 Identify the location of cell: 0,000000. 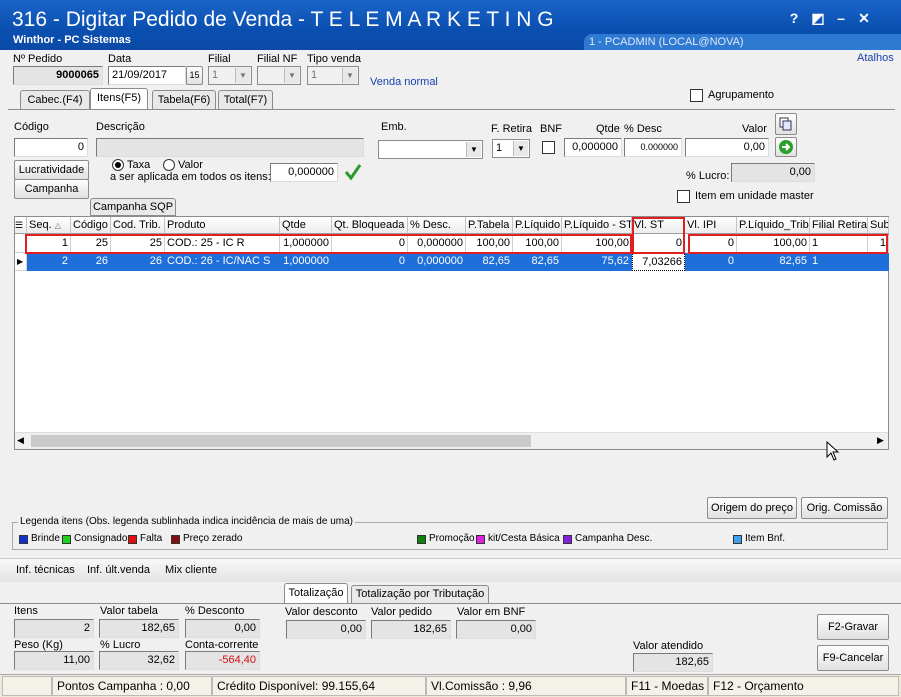
(437, 262).